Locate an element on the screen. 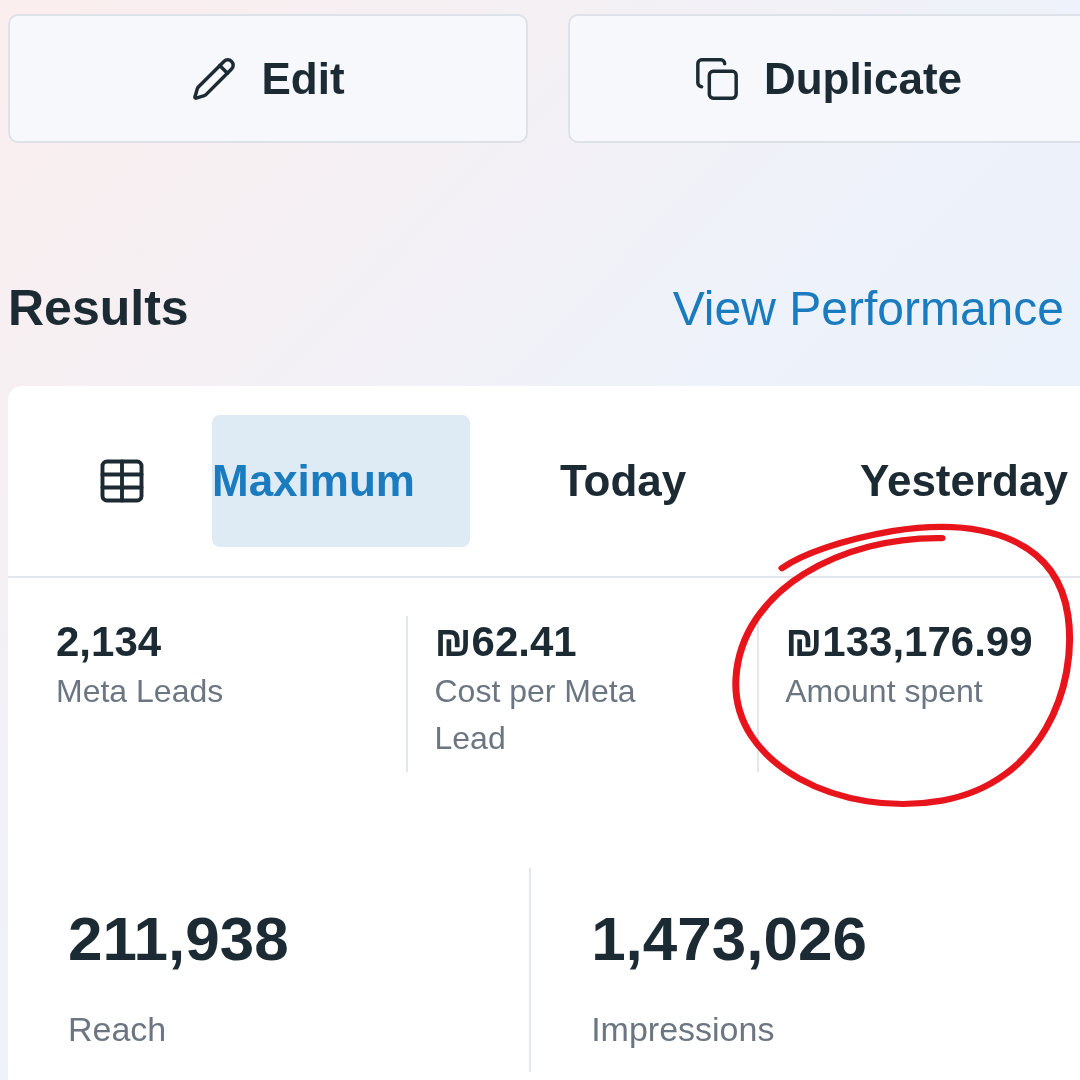  section-title: Results is located at coordinates (98, 308).